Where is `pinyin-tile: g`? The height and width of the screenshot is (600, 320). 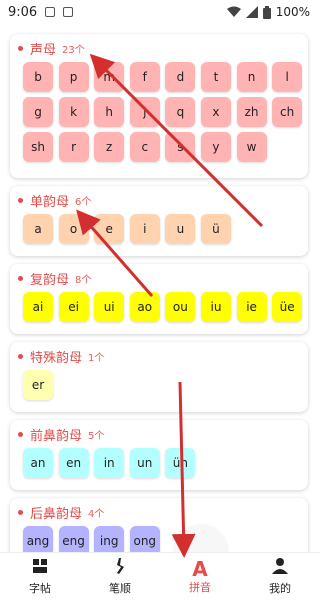 pinyin-tile: g is located at coordinates (38, 112).